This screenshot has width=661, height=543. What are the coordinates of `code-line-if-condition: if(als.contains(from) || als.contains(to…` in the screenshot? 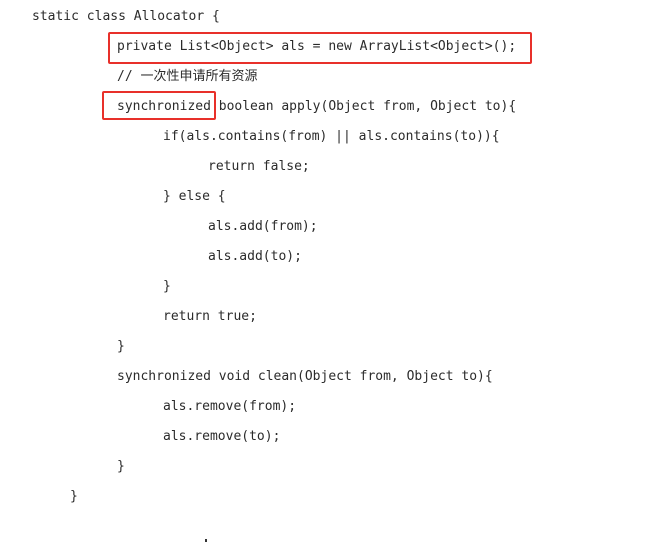 It's located at (331, 136).